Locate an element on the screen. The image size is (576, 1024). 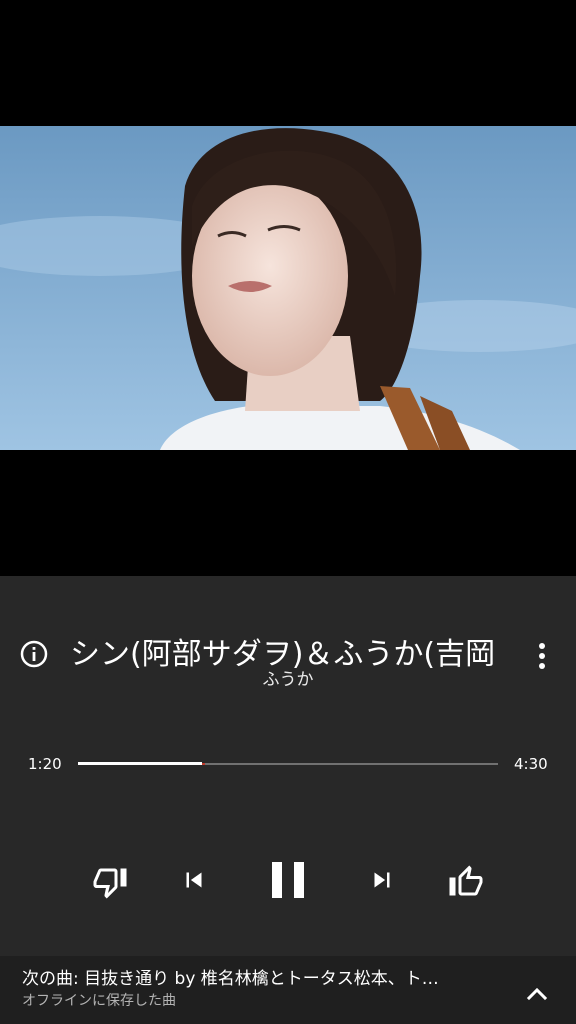
duration-time: 4:30 is located at coordinates (531, 764).